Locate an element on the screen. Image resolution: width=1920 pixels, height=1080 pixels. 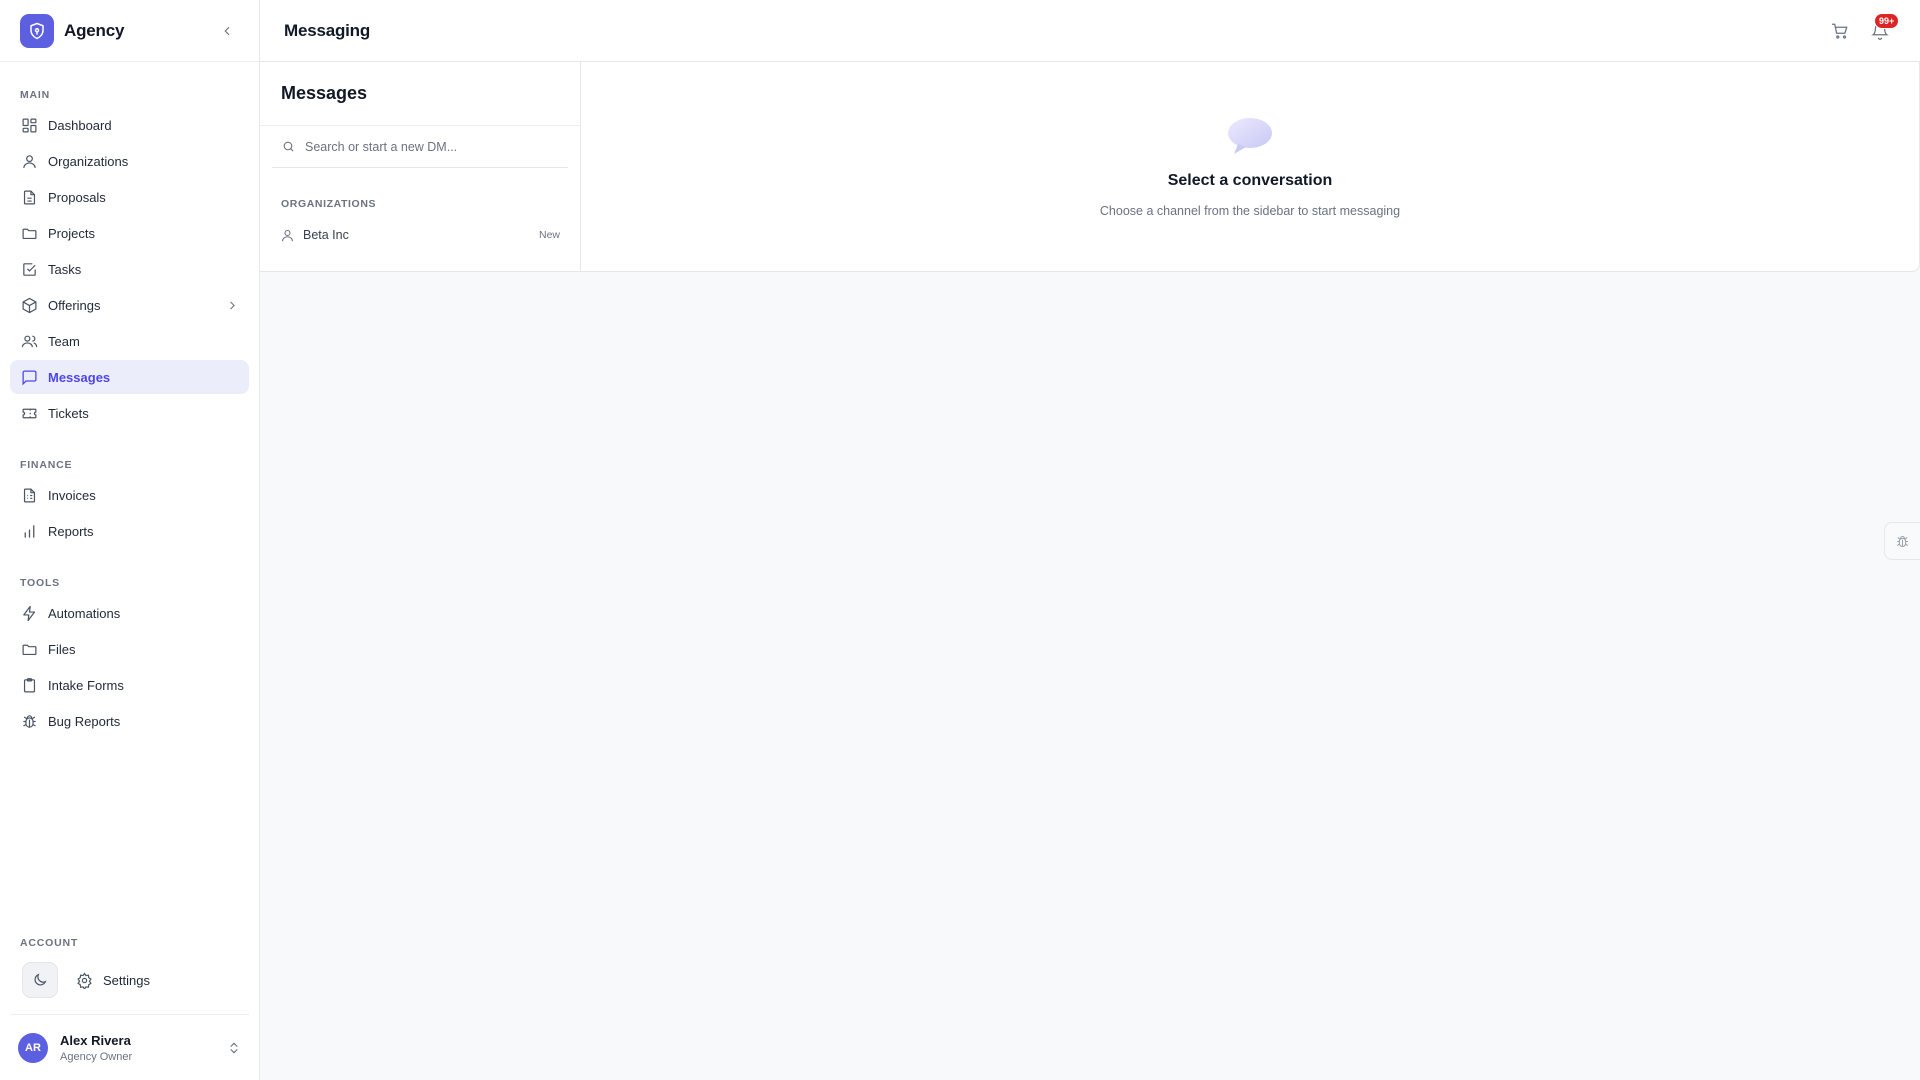
section-label-tools: TOOLS is located at coordinates (40, 583).